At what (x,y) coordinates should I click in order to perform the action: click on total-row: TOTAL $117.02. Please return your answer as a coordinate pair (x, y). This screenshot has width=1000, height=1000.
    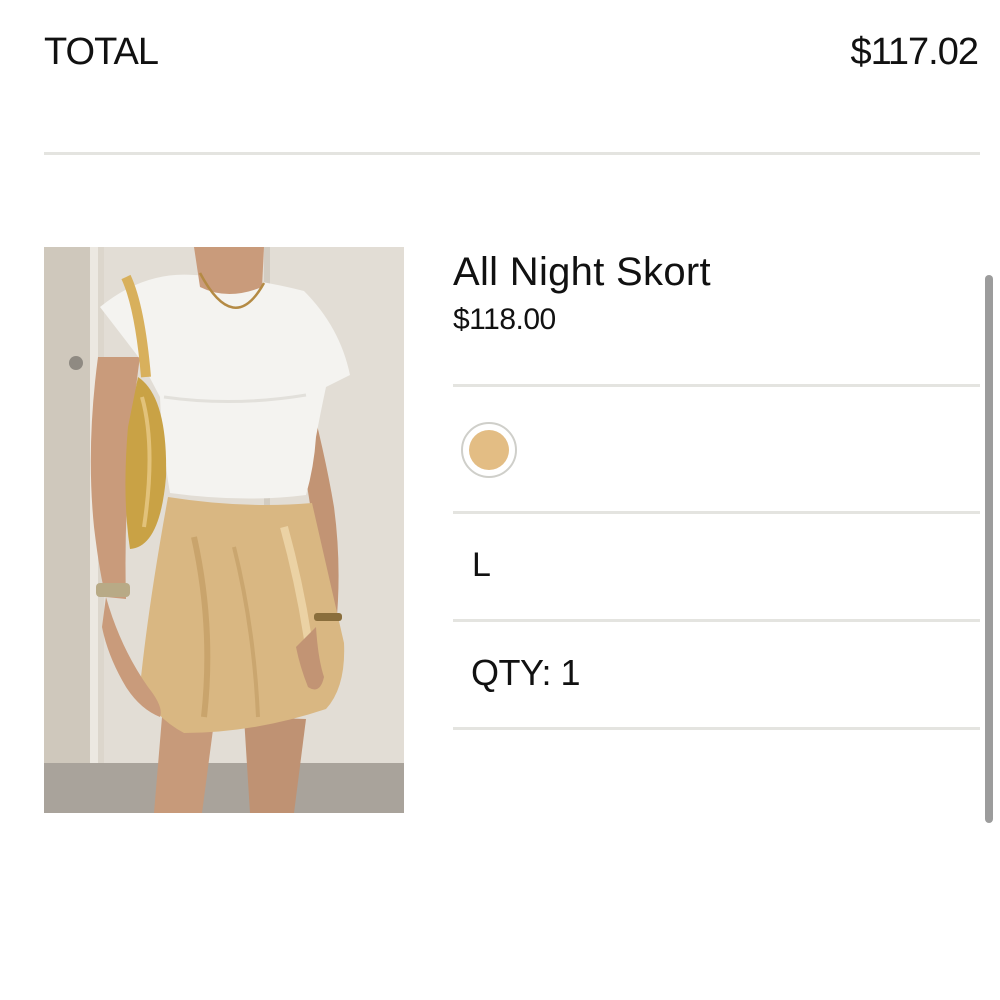
    Looking at the image, I should click on (511, 52).